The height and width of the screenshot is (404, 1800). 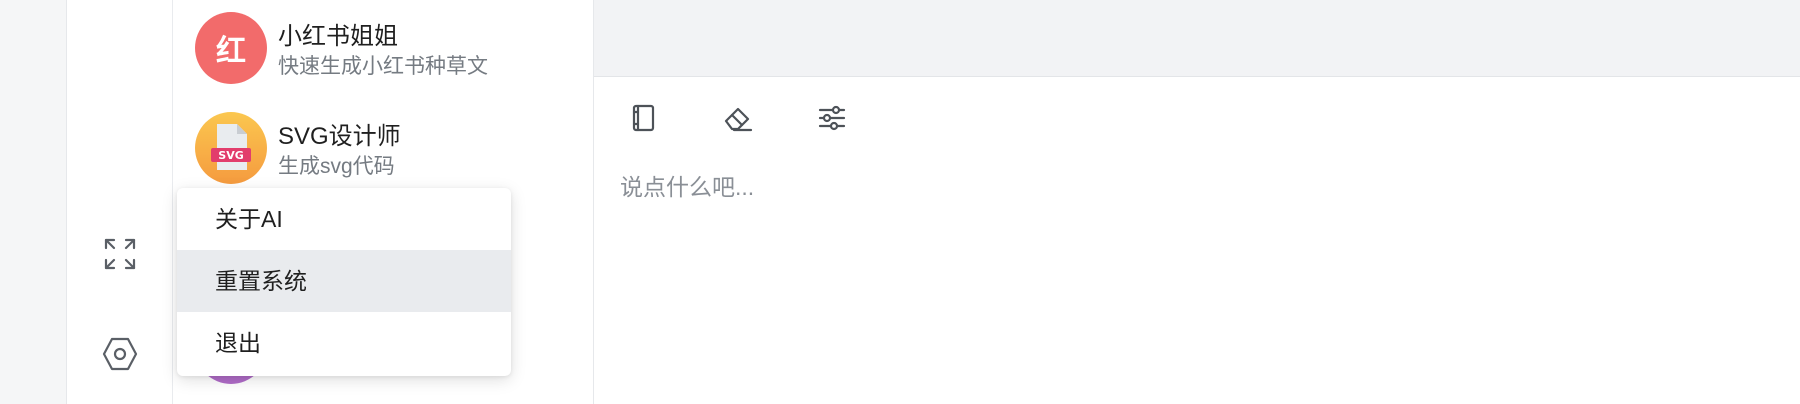 I want to click on settings-dropdown-menu: 关于AI 重置系统 退出, so click(x=344, y=282).